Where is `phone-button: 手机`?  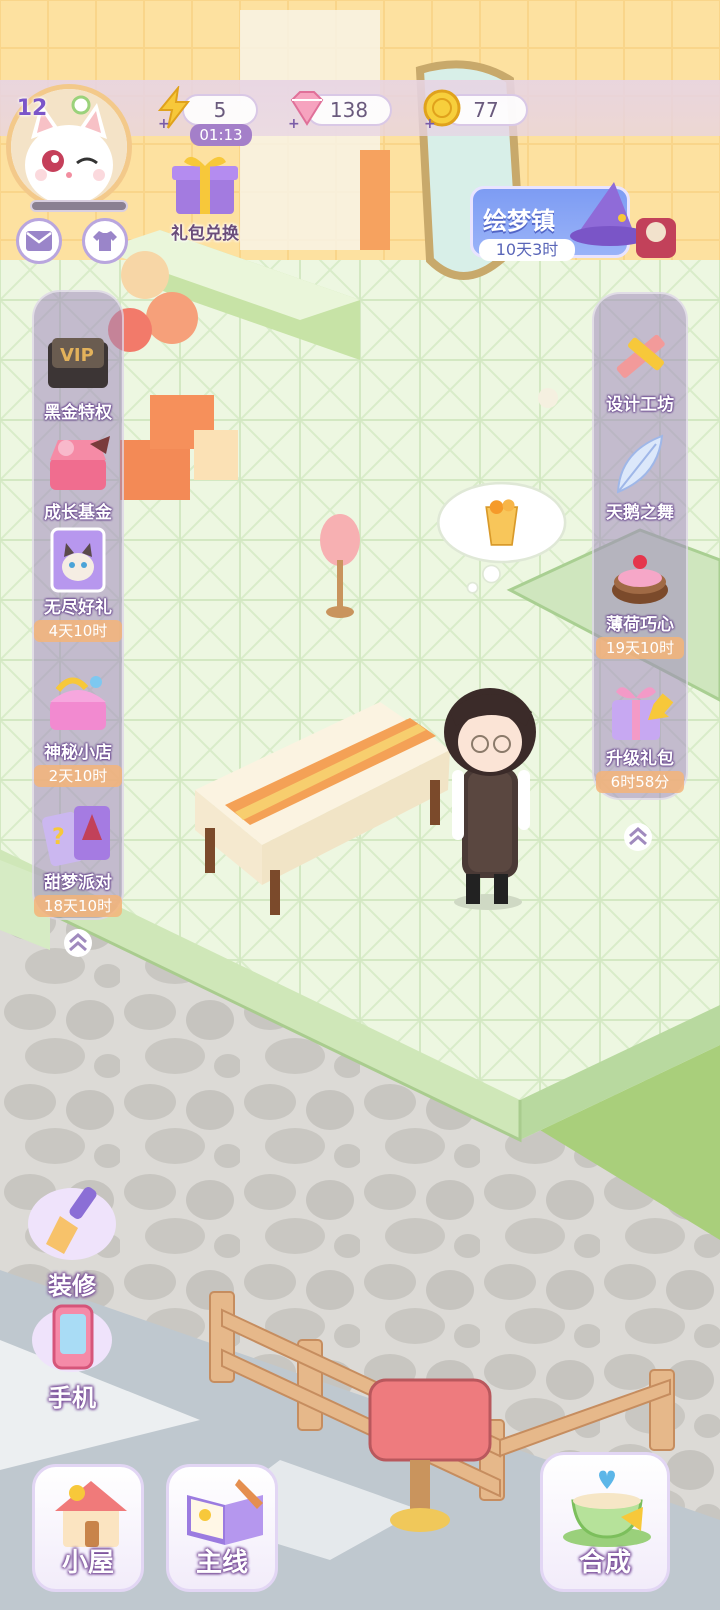 phone-button: 手机 is located at coordinates (72, 1357).